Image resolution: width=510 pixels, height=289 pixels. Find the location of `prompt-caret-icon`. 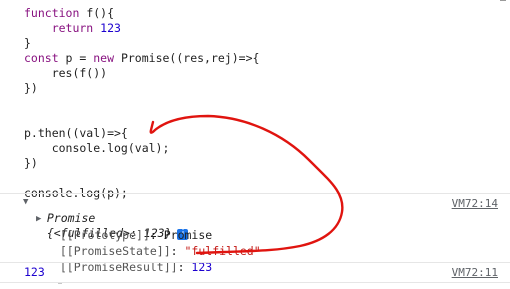

prompt-caret-icon is located at coordinates (60, 285).